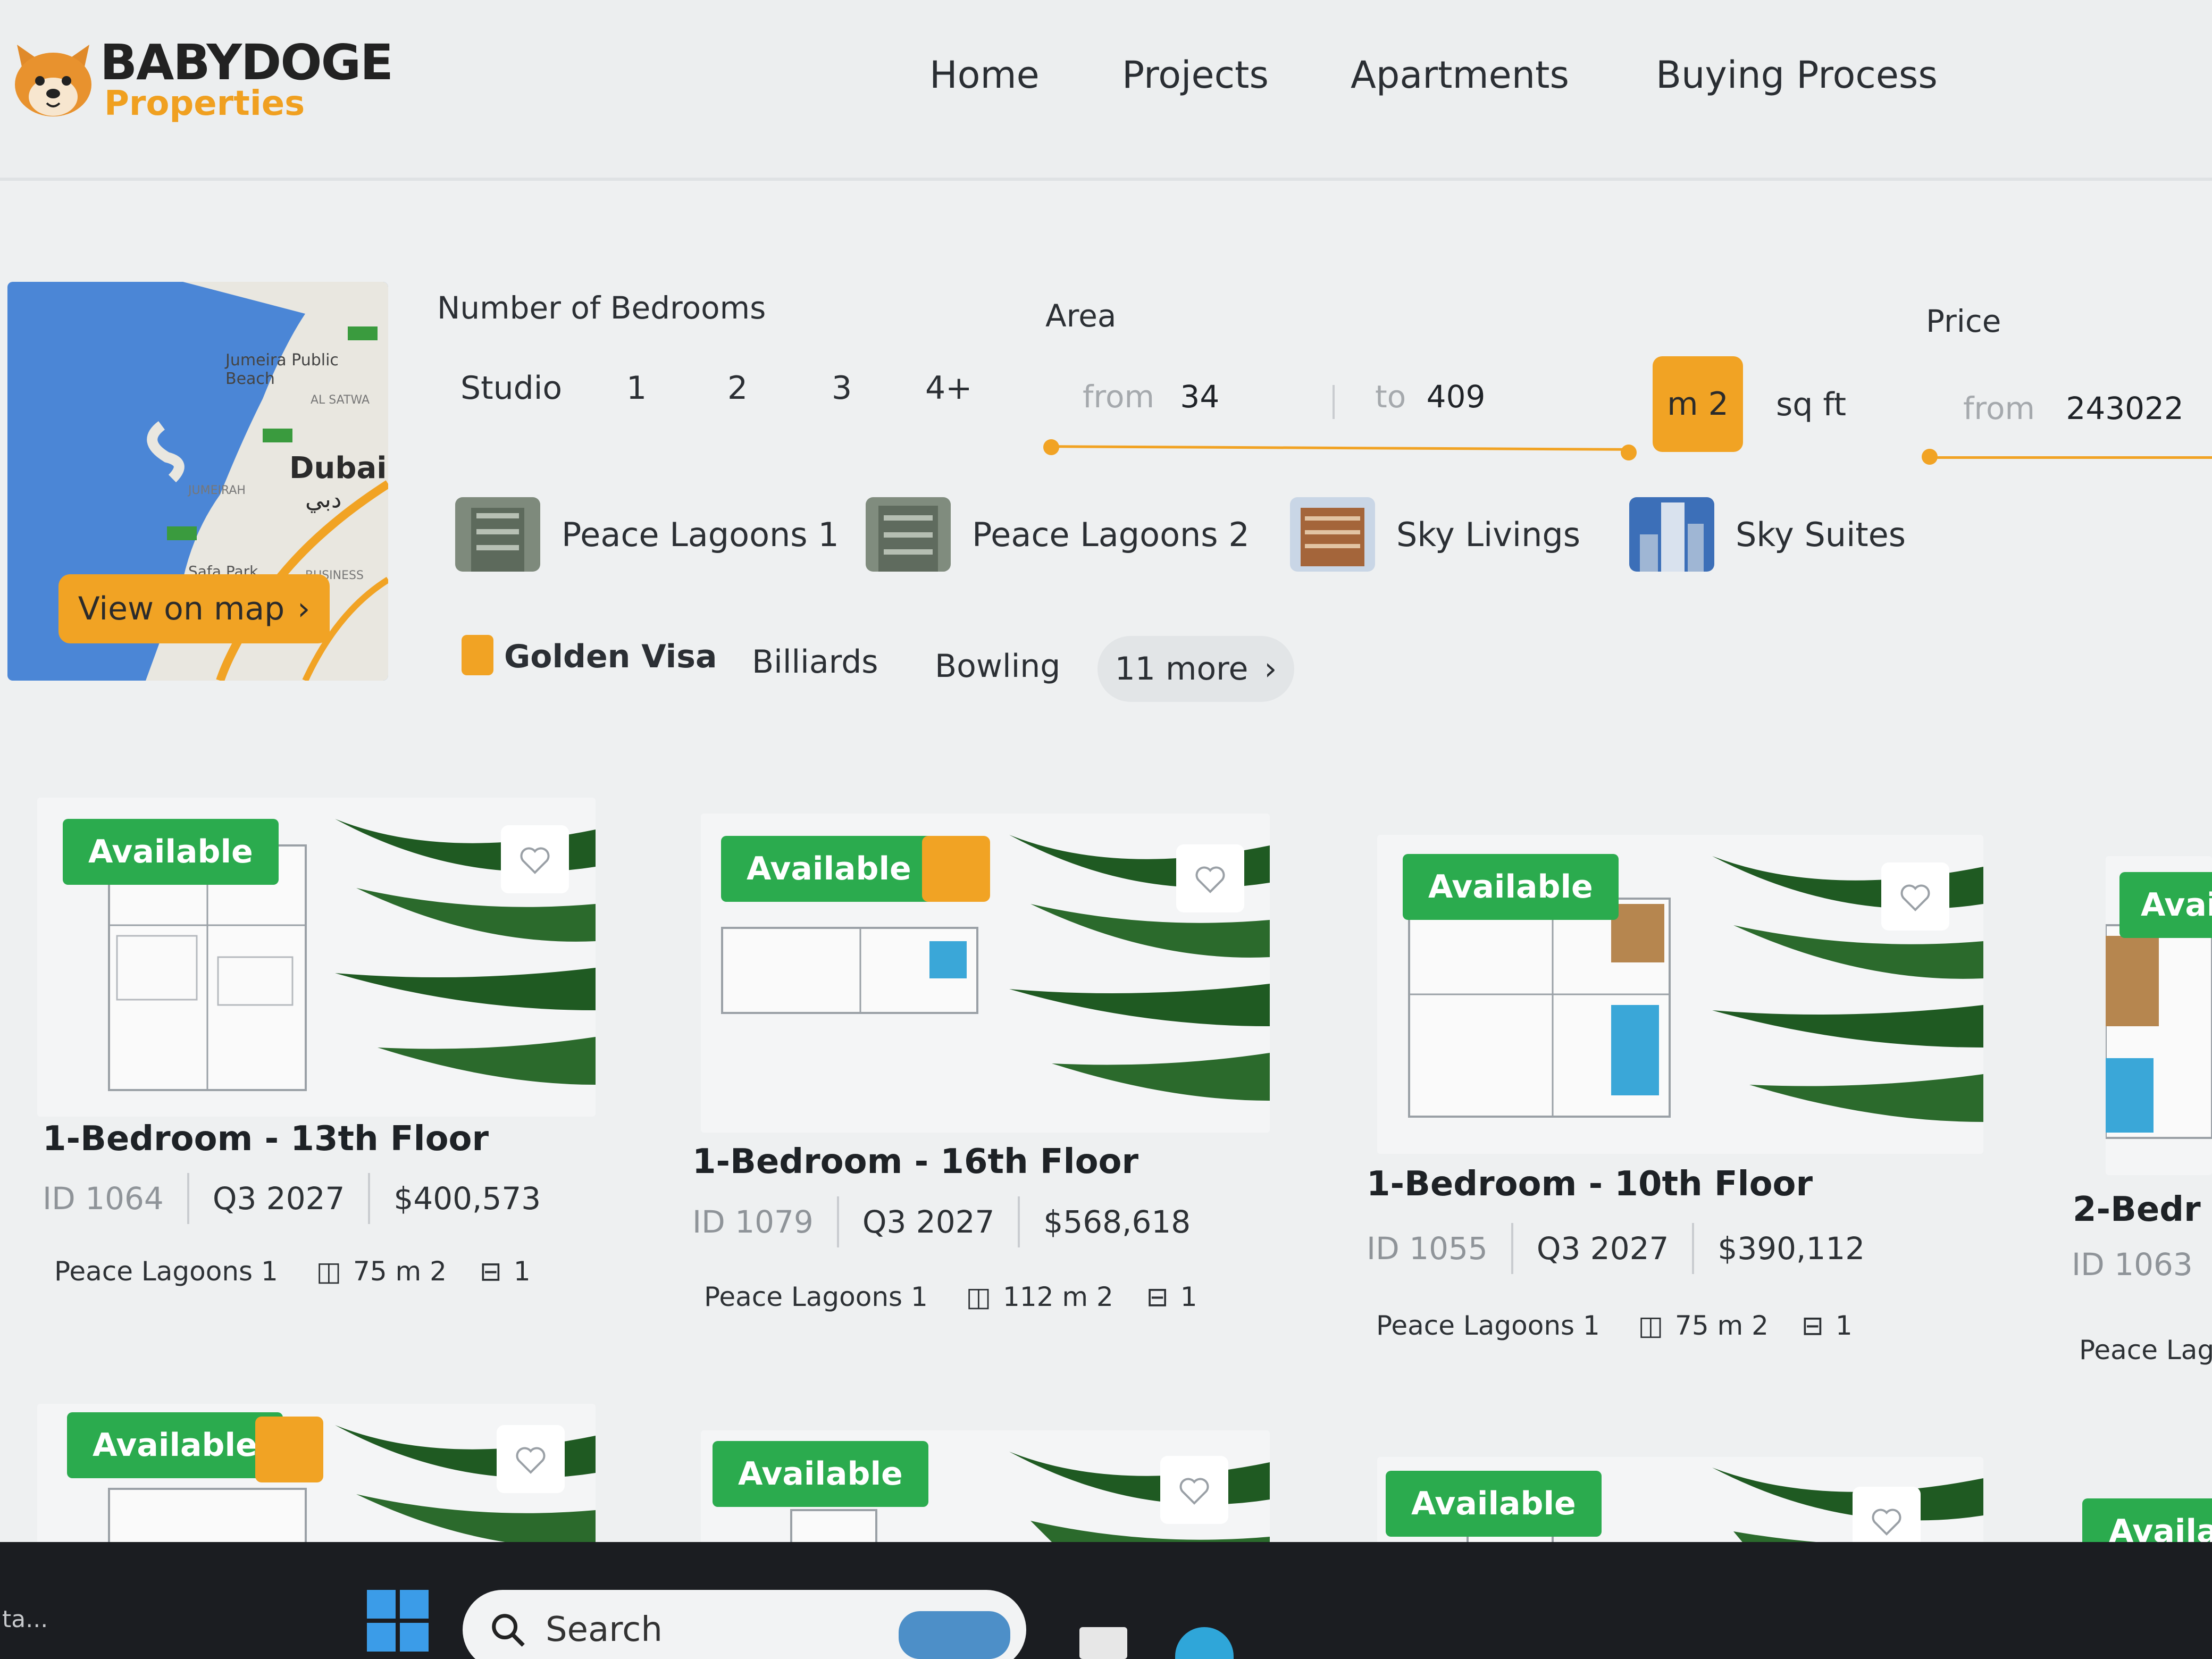 The image size is (2212, 1659). Describe the element at coordinates (948, 388) in the screenshot. I see `bedroom-option-4plus: 4+` at that location.